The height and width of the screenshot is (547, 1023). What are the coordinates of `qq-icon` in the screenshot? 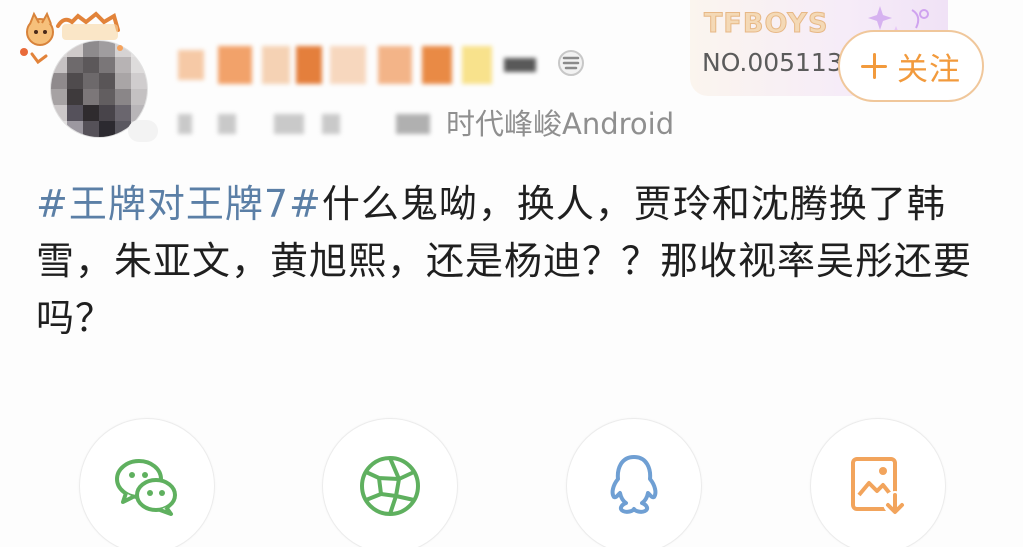 It's located at (634, 484).